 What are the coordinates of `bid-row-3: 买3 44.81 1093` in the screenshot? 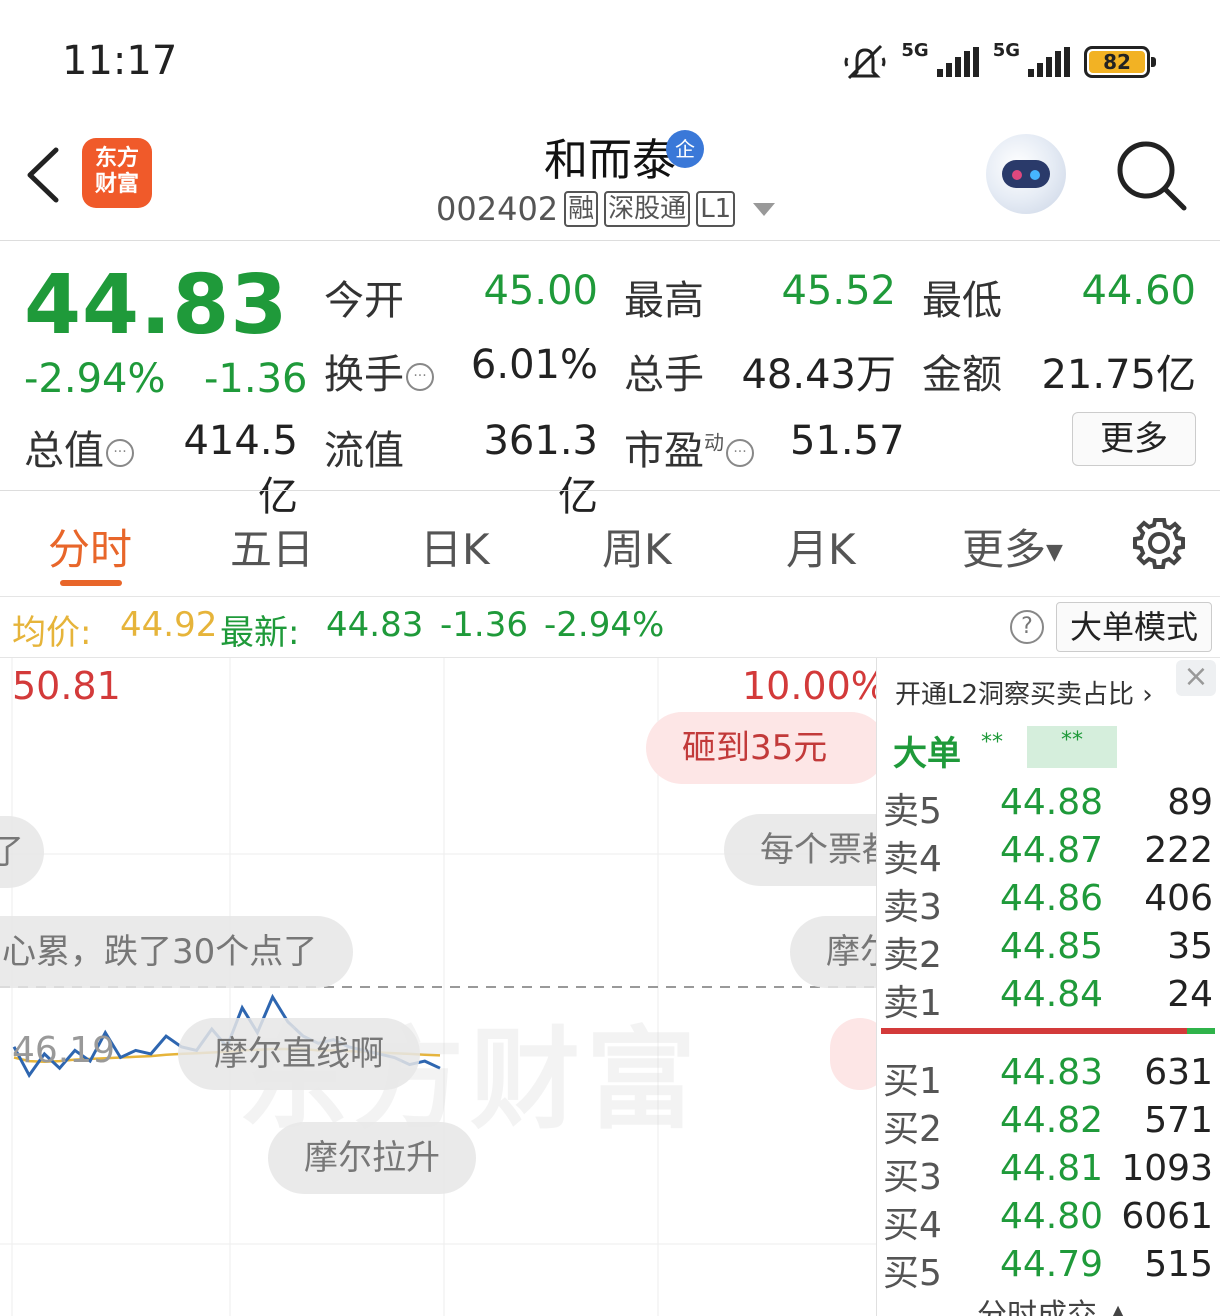 It's located at (1049, 1173).